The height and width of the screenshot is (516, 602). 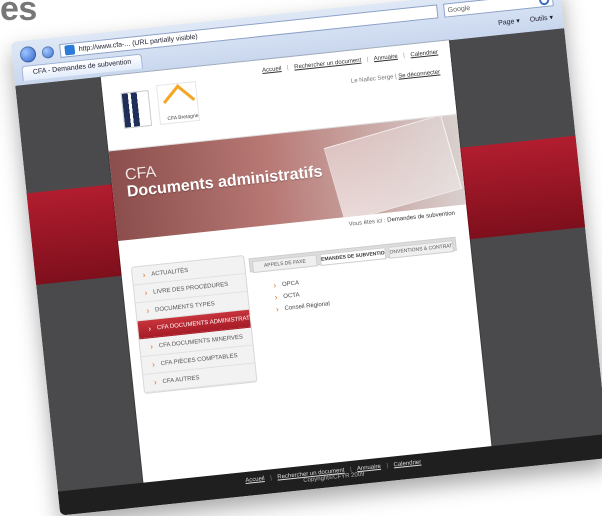 I want to click on breadcrumb-current: Demandes de subvention, so click(x=421, y=217).